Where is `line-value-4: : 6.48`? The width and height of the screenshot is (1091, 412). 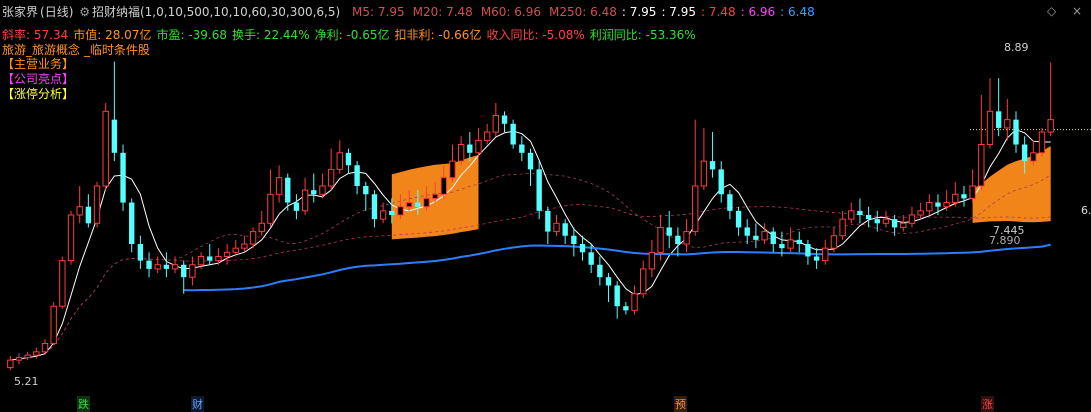
line-value-4: : 6.48 is located at coordinates (797, 12).